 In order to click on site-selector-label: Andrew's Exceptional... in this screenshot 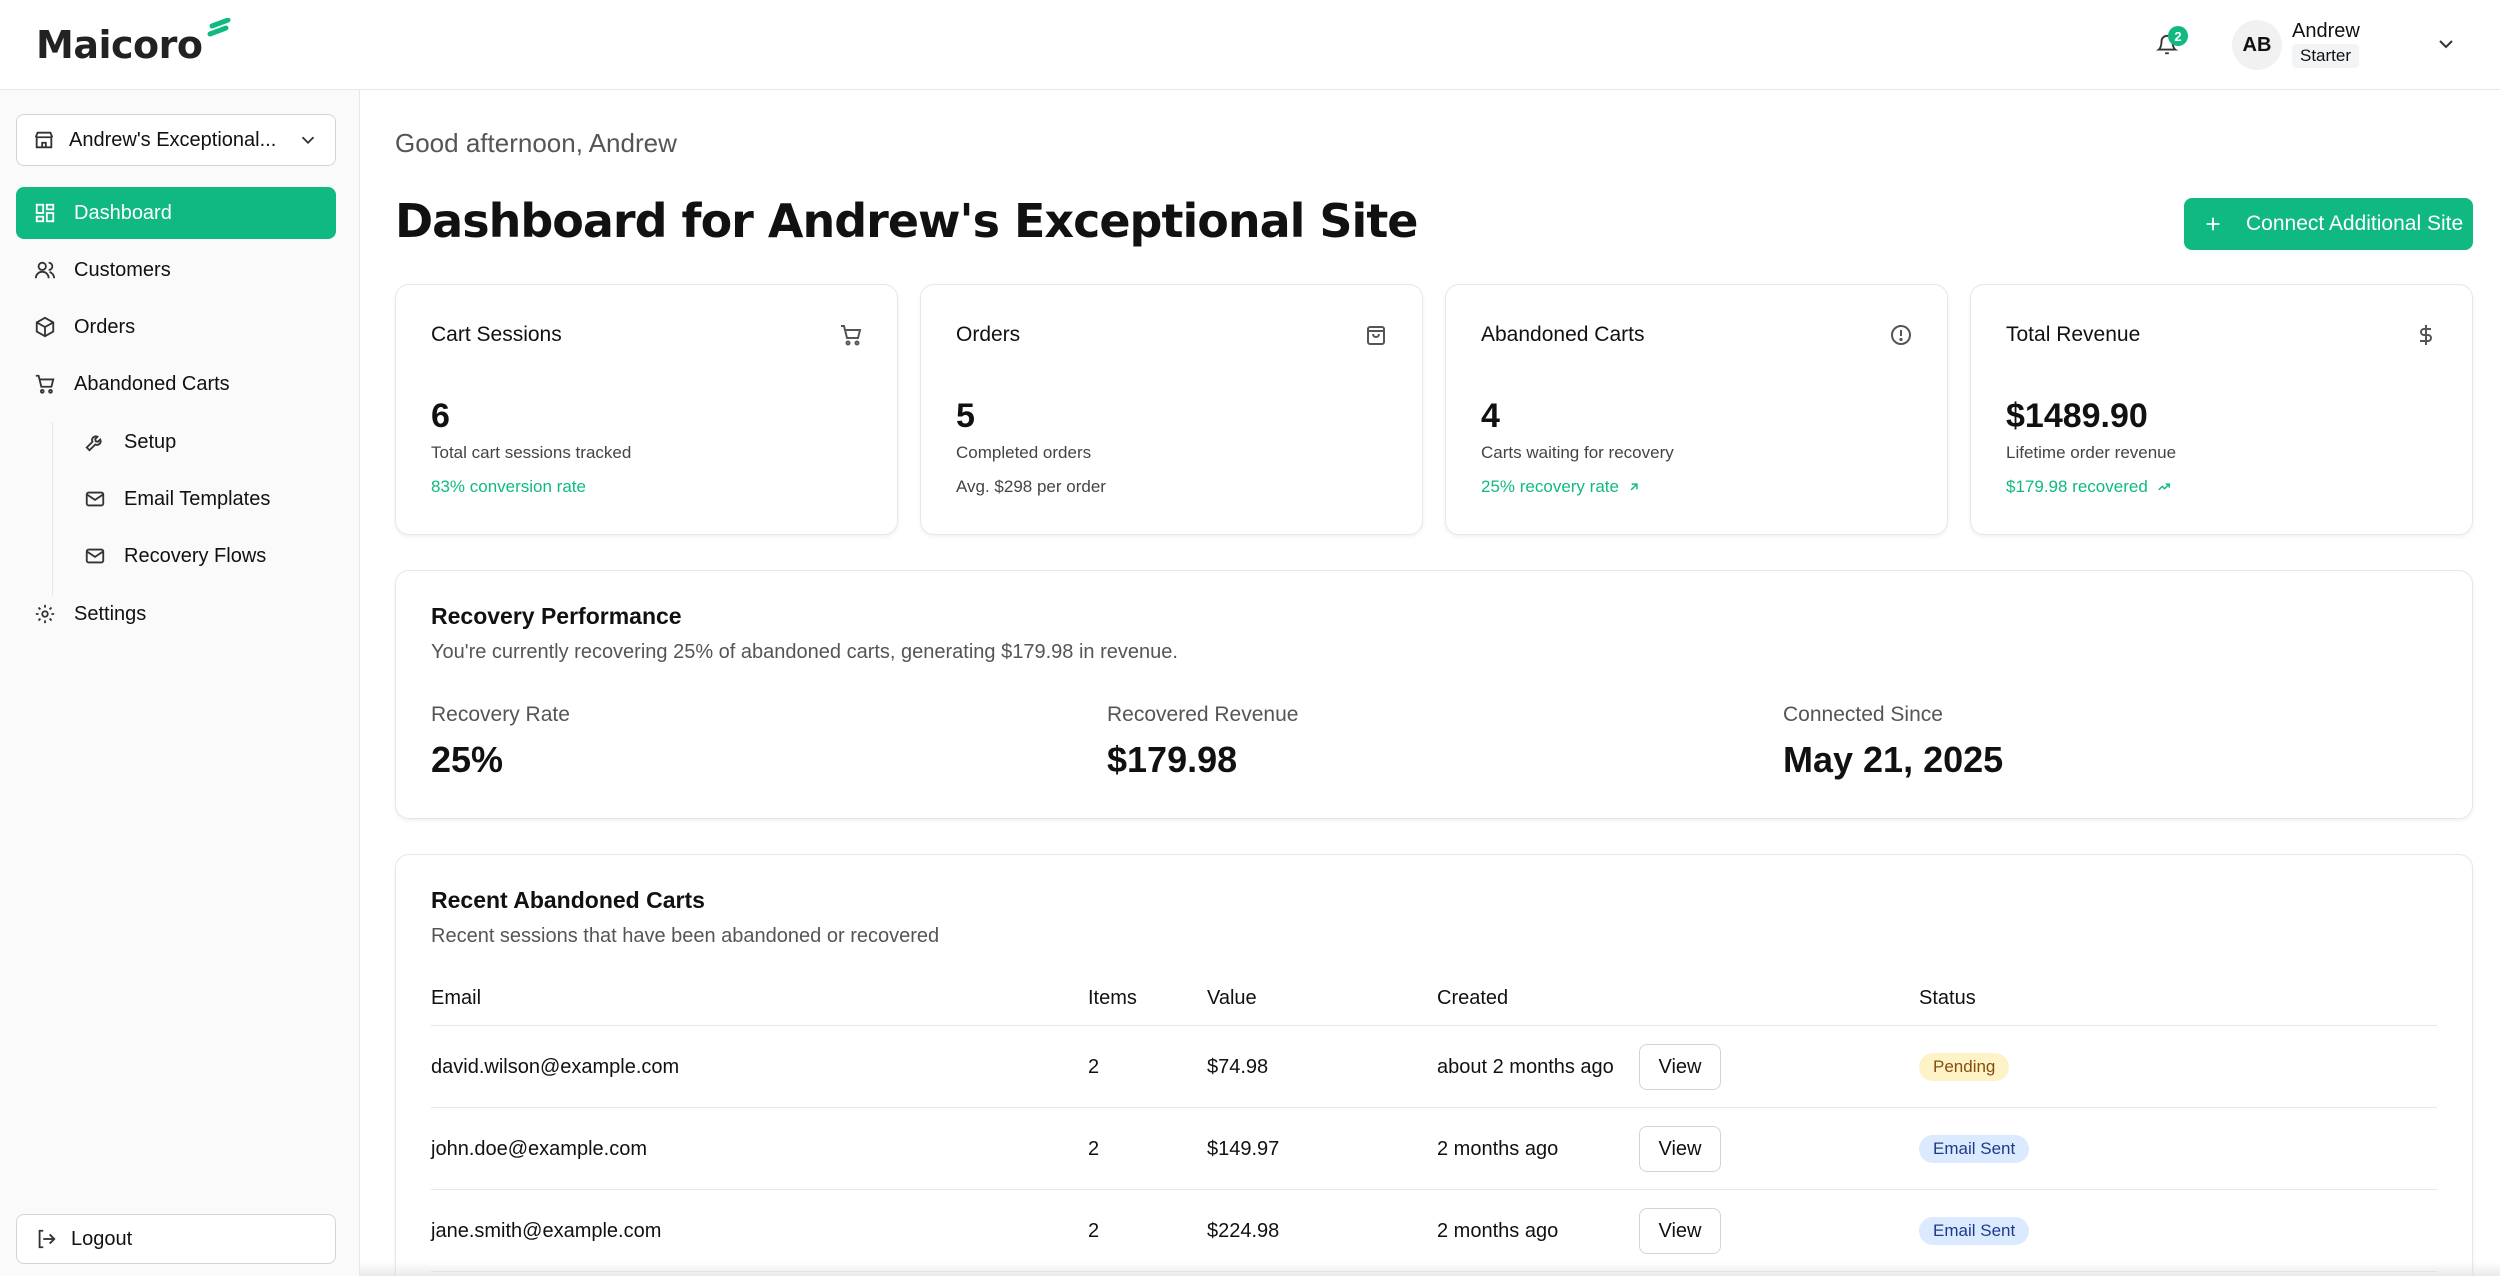, I will do `click(173, 139)`.